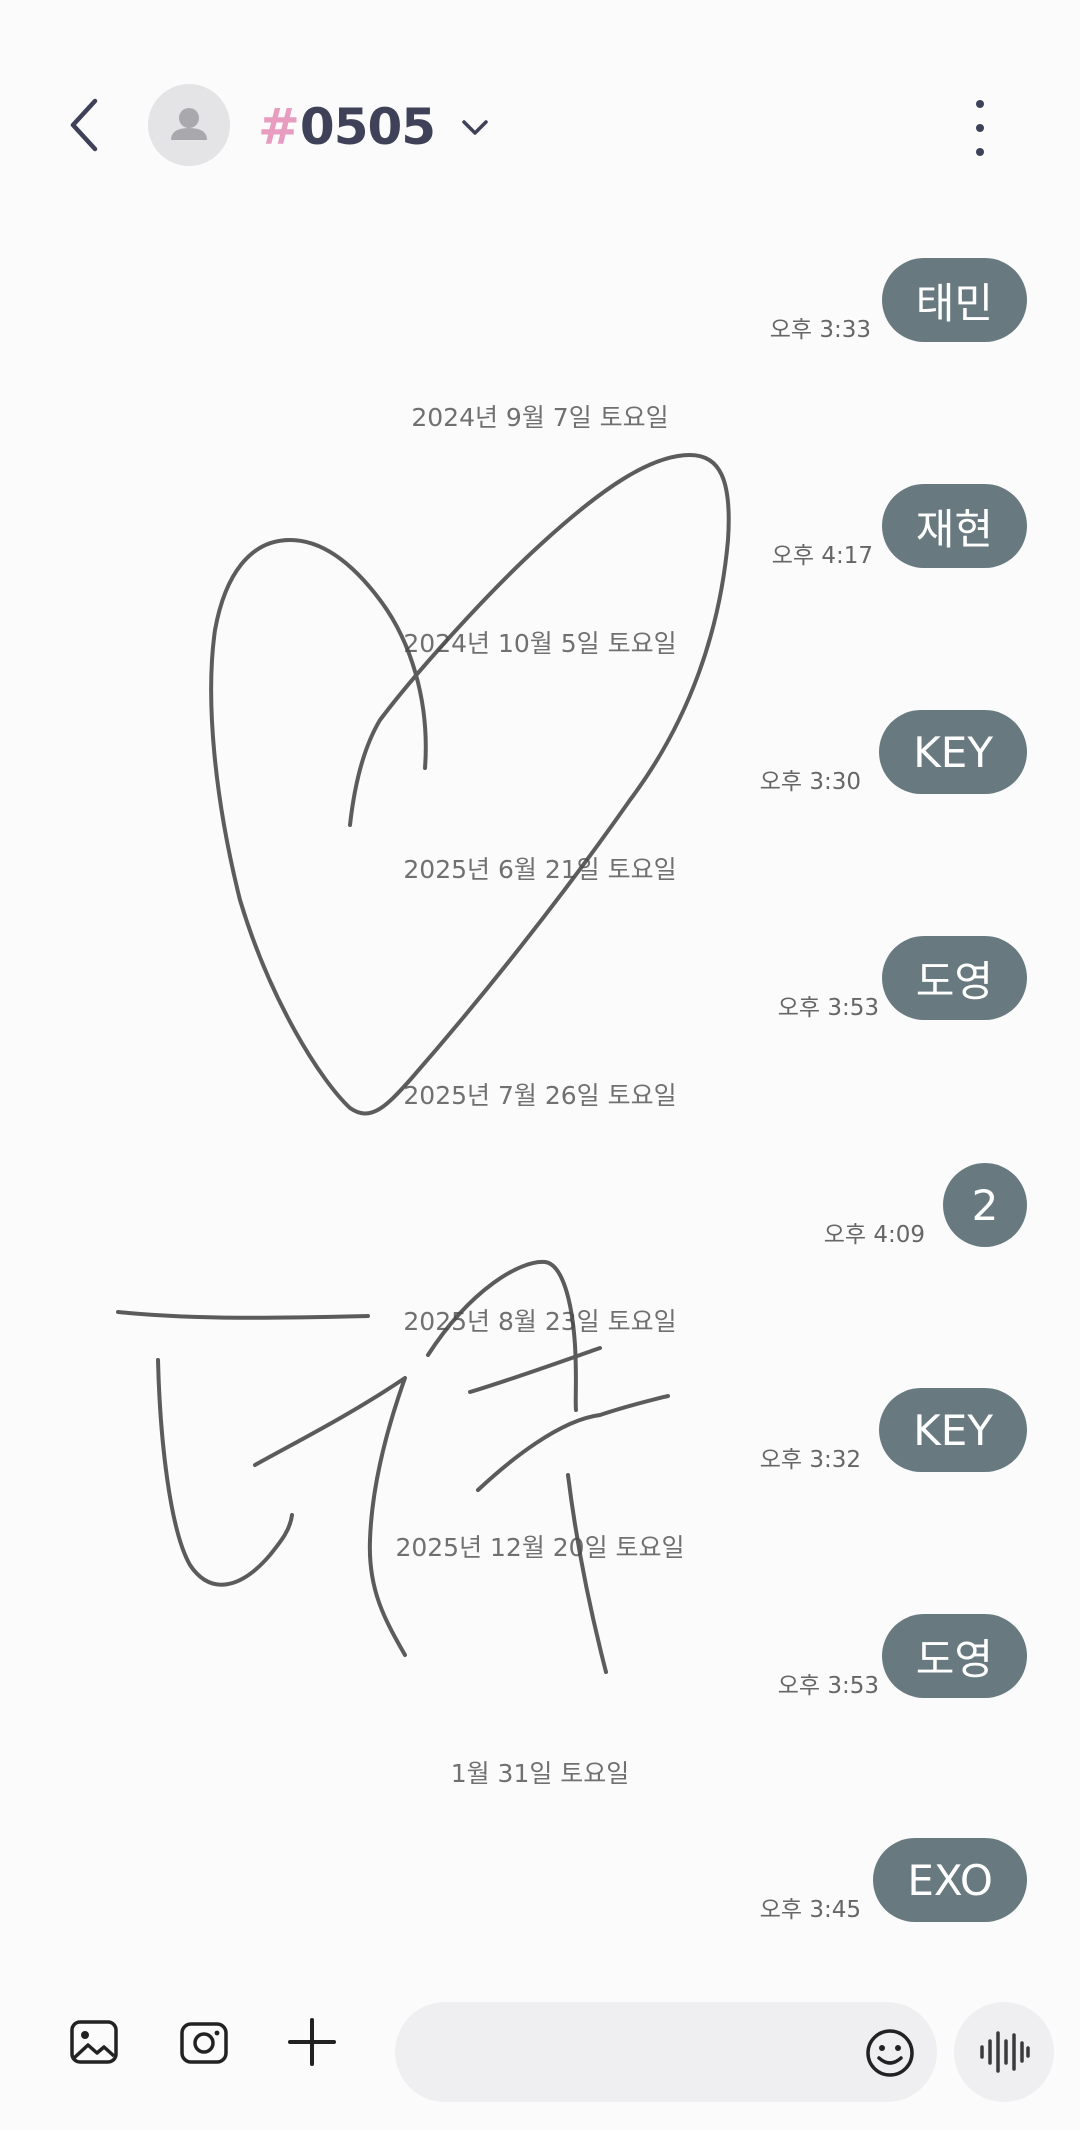  I want to click on title-hash: #, so click(279, 127).